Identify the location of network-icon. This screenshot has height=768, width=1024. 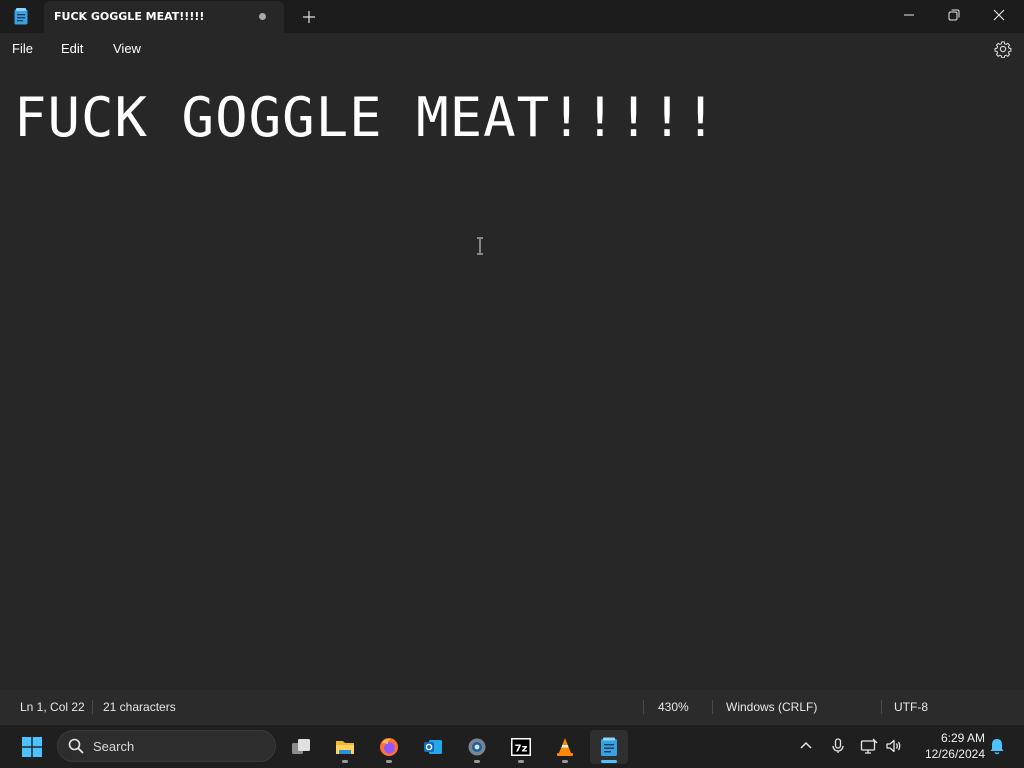
(869, 746).